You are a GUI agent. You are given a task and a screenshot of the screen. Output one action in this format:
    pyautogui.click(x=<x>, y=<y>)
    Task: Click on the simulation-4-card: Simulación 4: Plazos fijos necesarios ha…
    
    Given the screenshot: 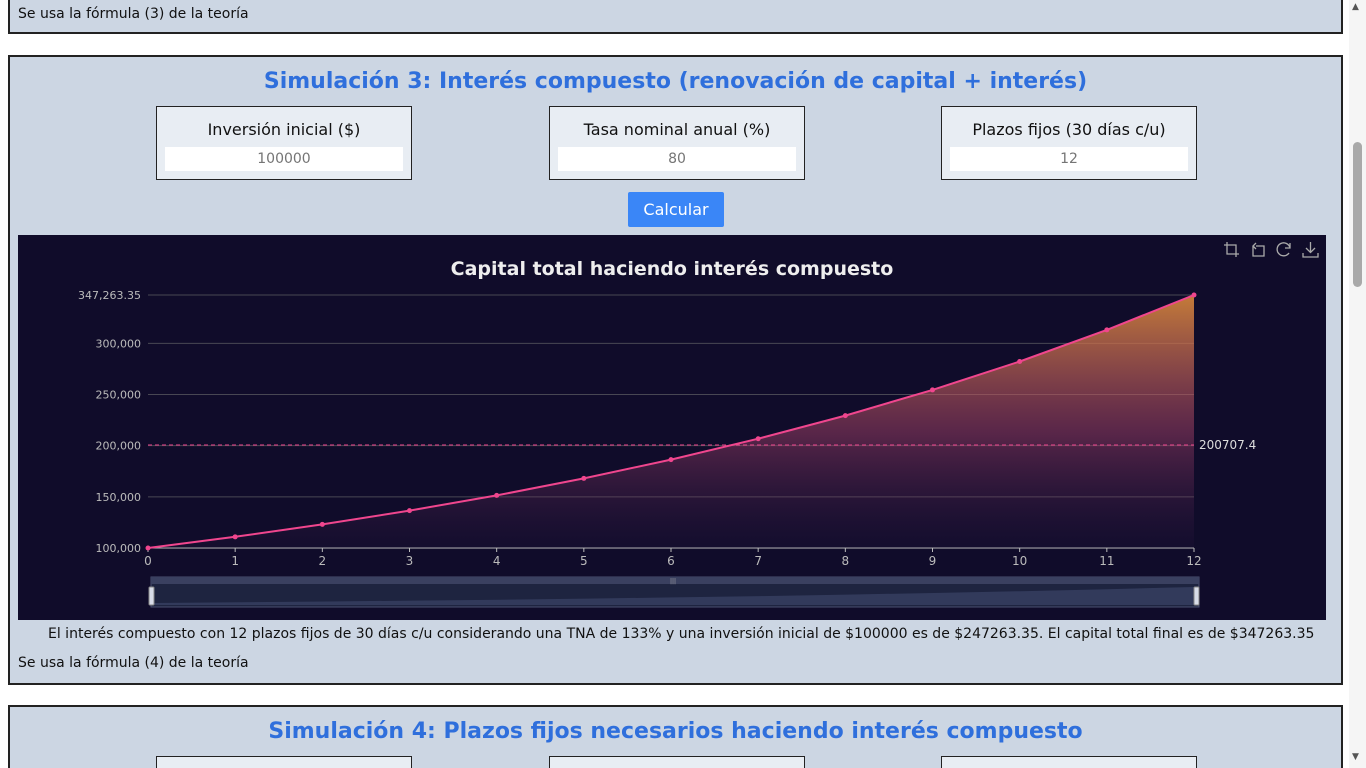 What is the action you would take?
    pyautogui.click(x=675, y=736)
    